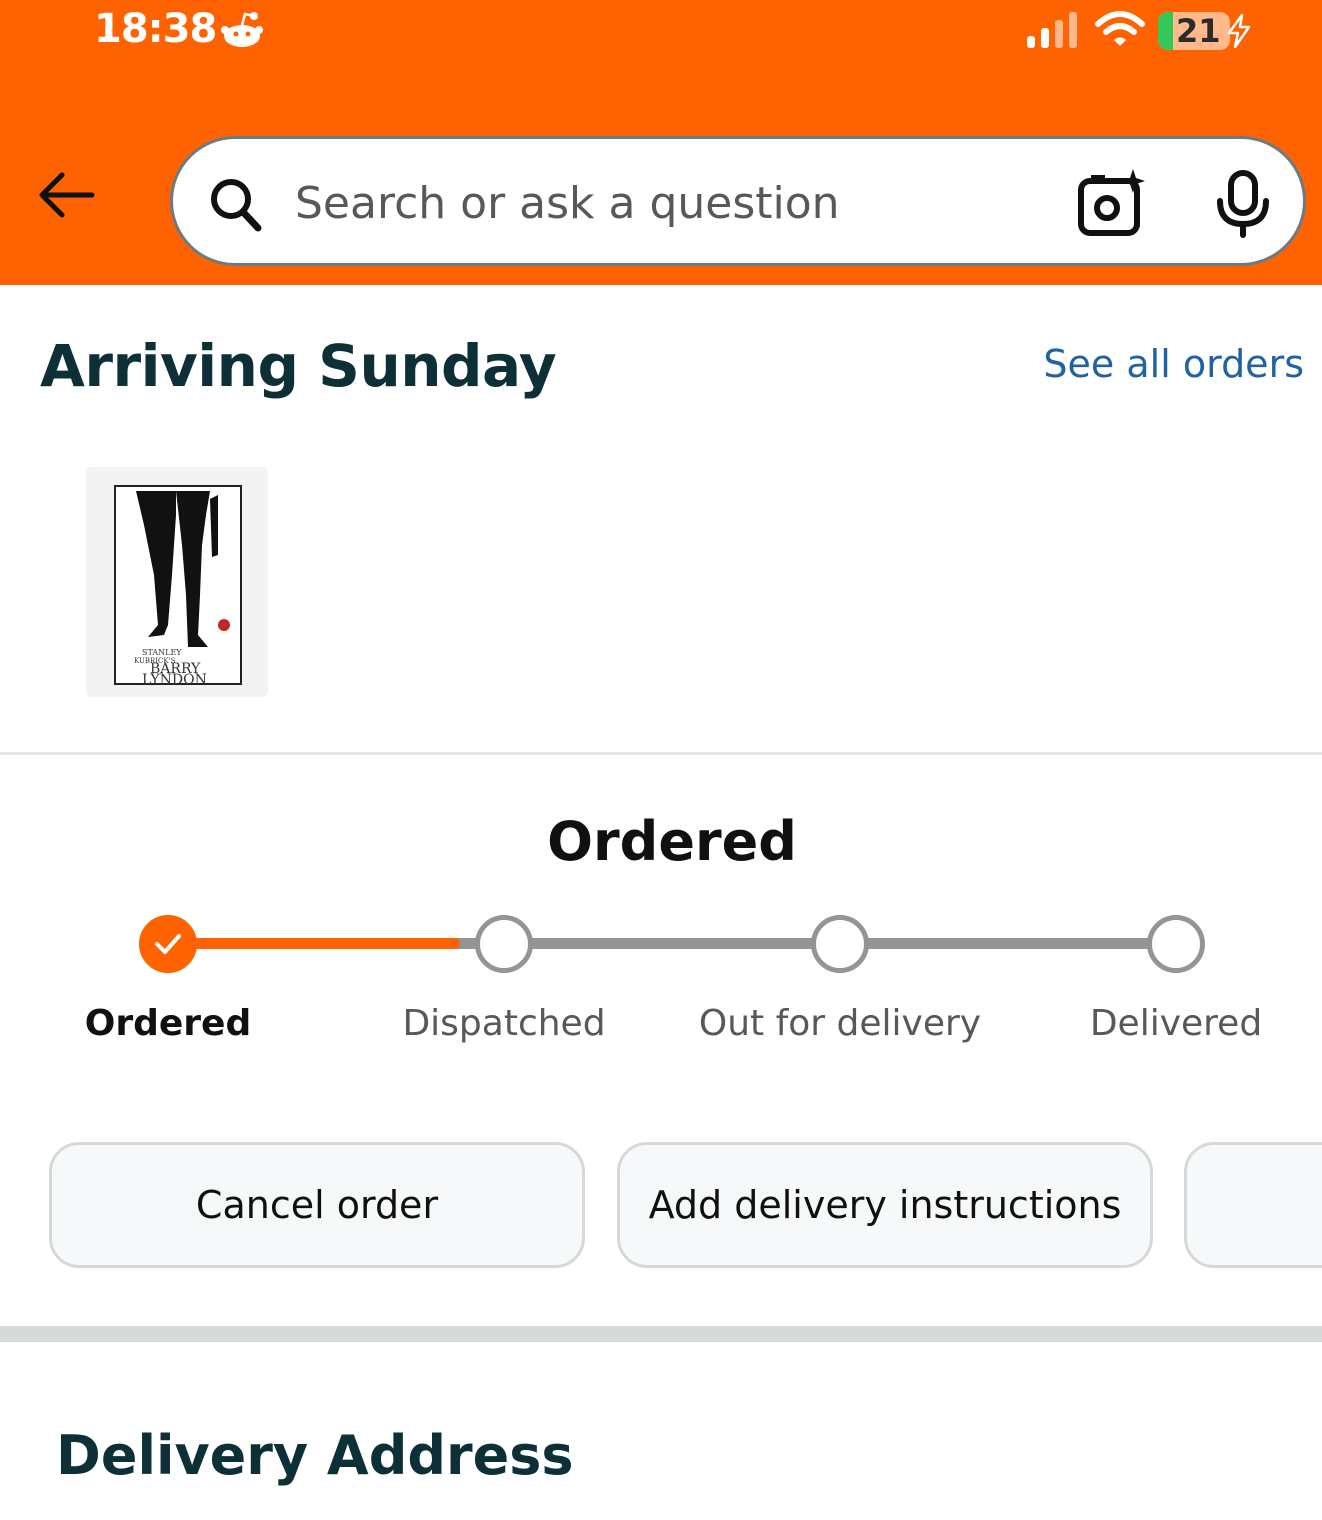 The image size is (1322, 1520). What do you see at coordinates (315, 1455) in the screenshot?
I see `delivery-address-title: Delivery Address` at bounding box center [315, 1455].